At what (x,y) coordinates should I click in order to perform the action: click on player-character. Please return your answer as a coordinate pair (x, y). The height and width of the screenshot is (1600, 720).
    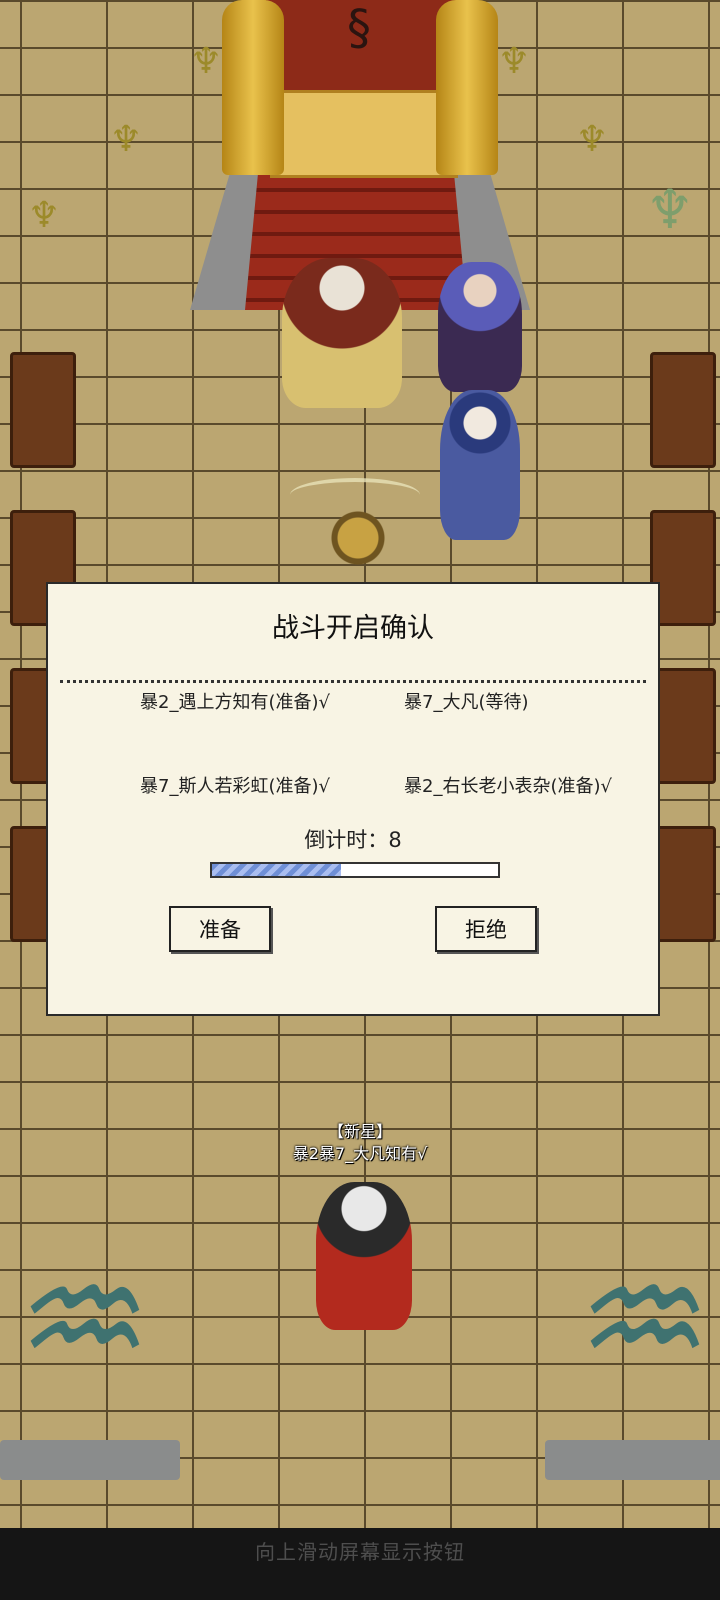
    Looking at the image, I should click on (364, 1256).